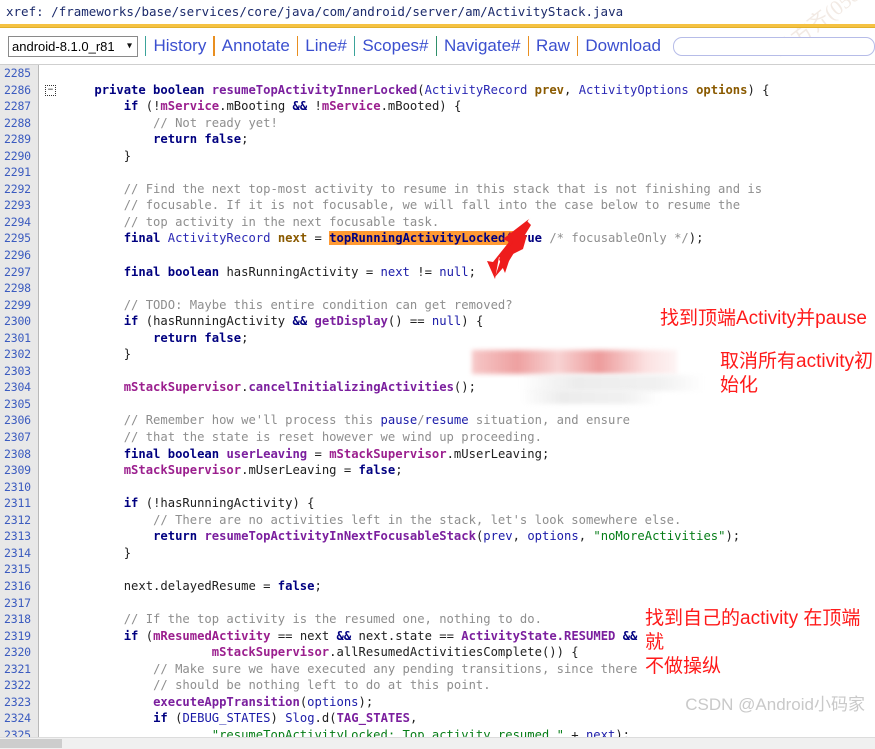  Describe the element at coordinates (19, 371) in the screenshot. I see `line-number: 2303` at that location.